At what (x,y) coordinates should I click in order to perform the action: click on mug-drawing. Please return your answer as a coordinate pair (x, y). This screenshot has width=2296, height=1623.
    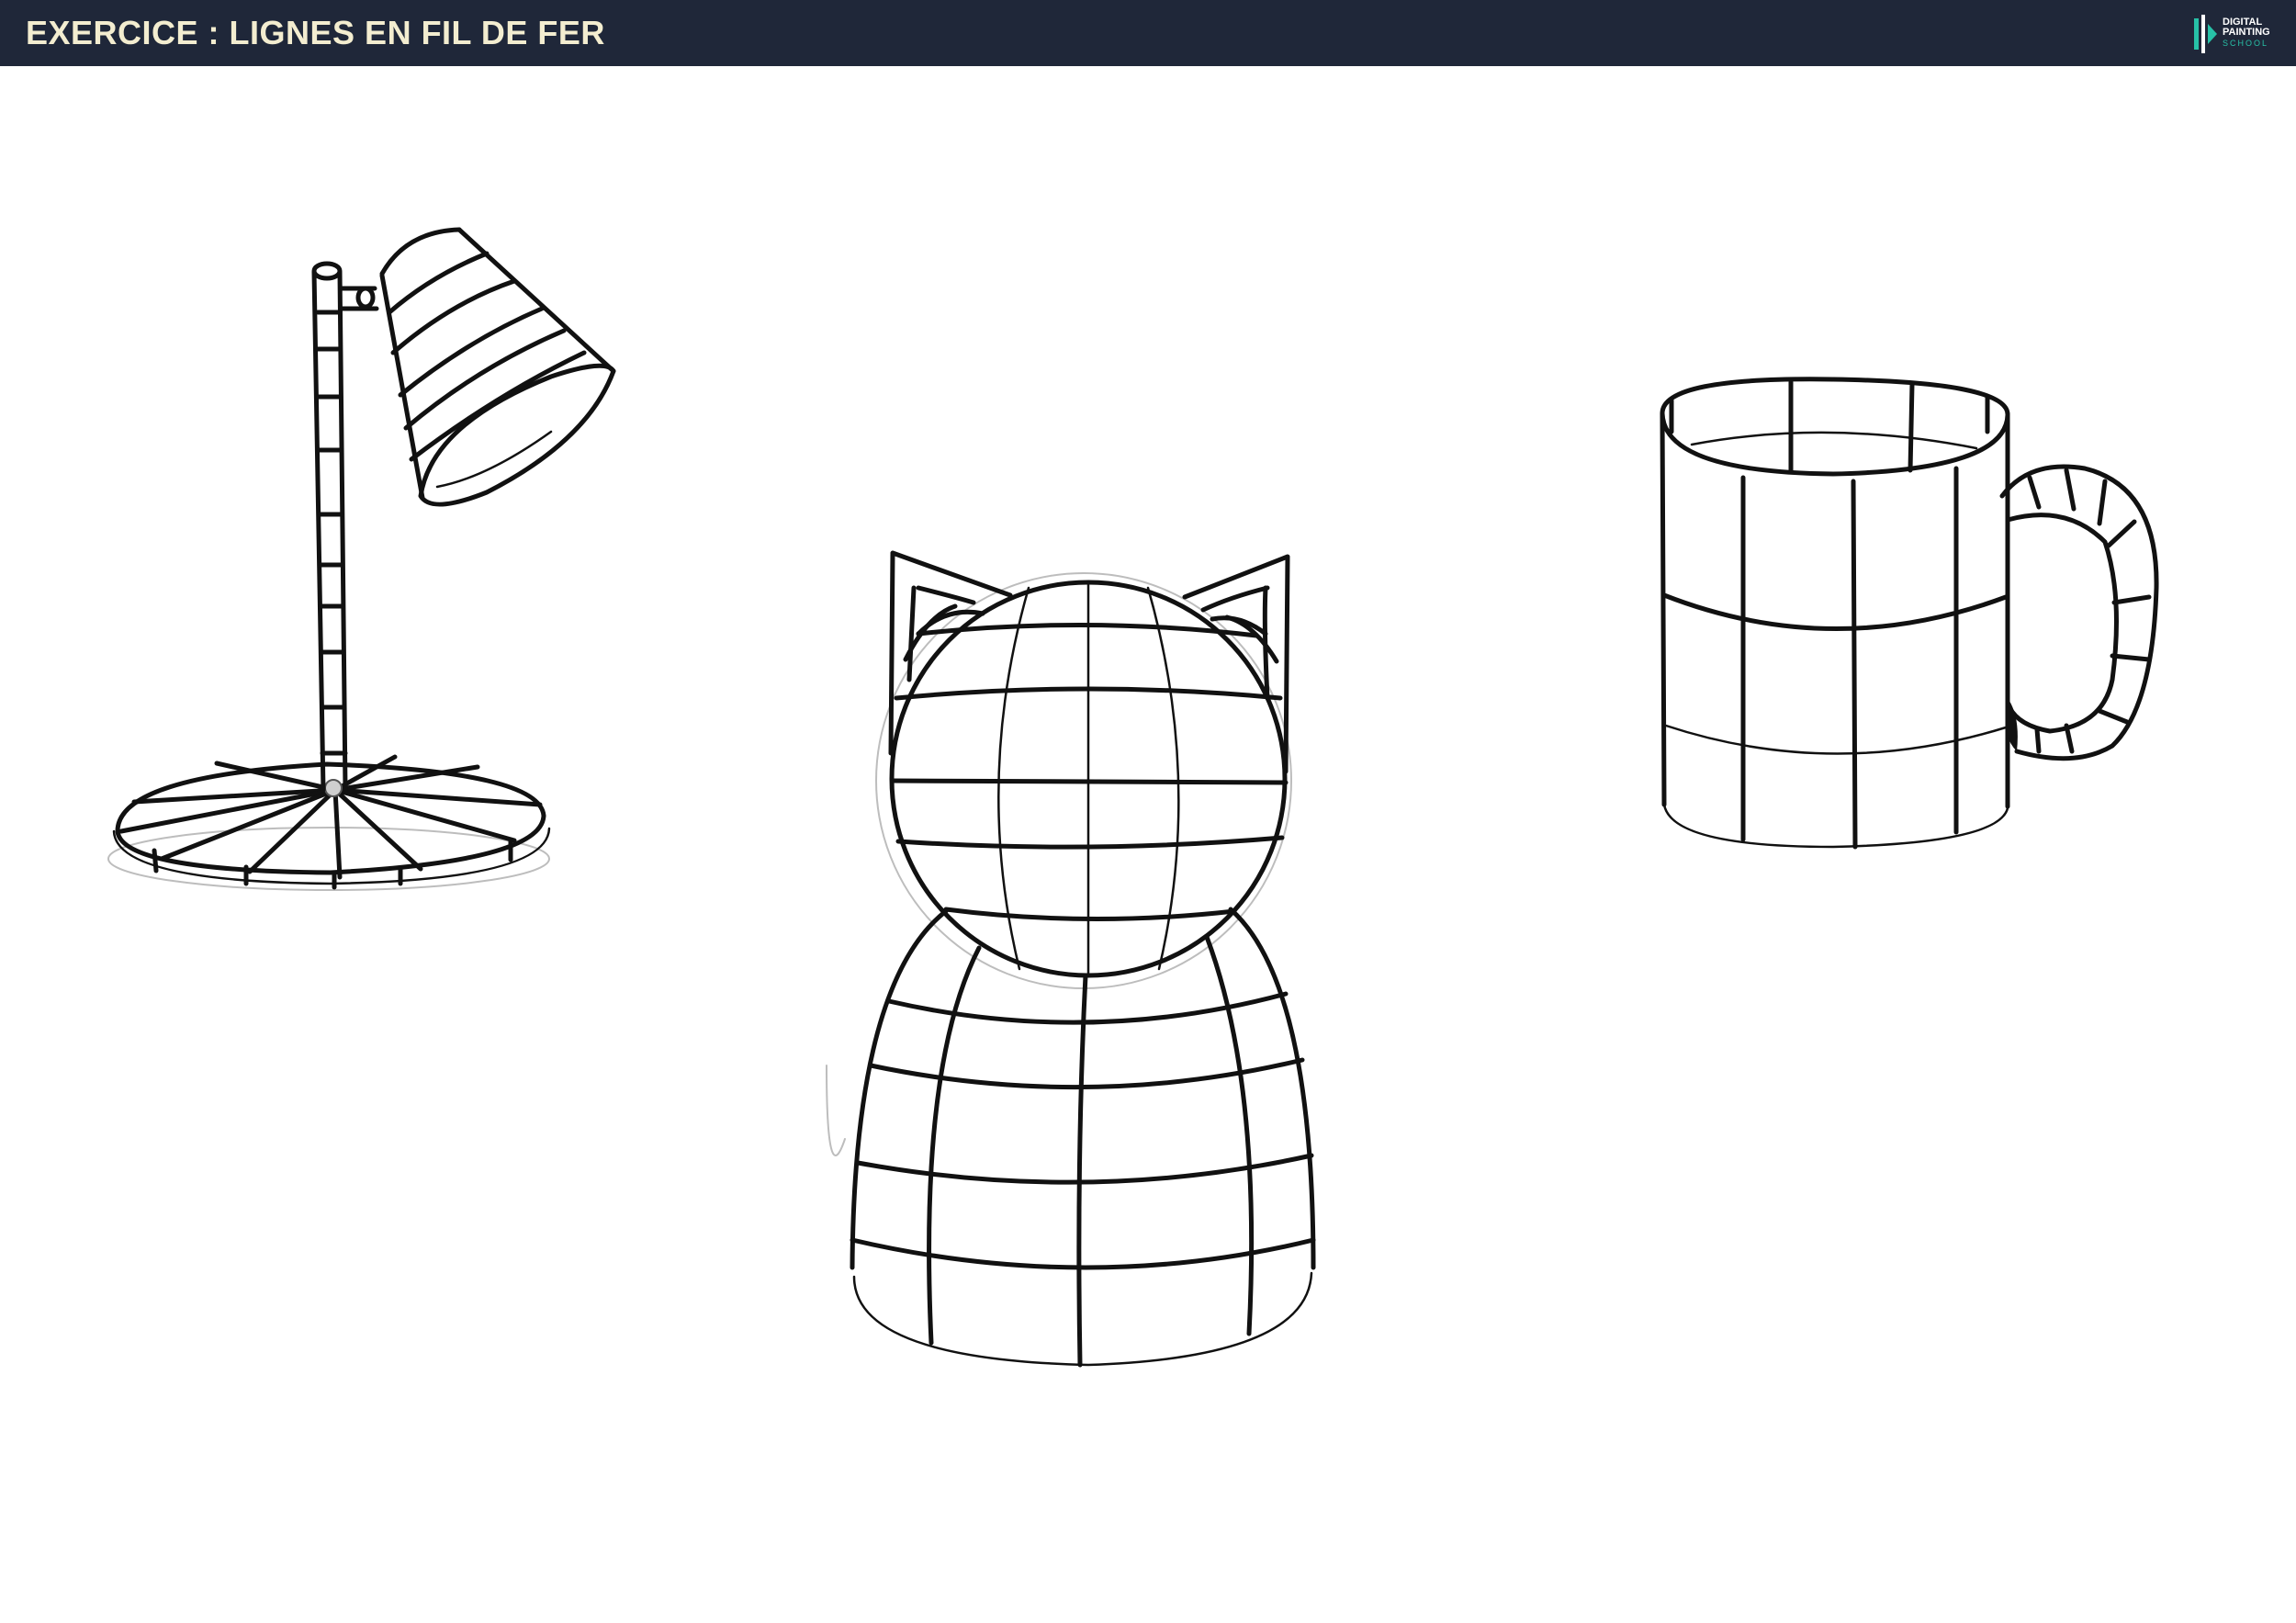
    Looking at the image, I should click on (1909, 613).